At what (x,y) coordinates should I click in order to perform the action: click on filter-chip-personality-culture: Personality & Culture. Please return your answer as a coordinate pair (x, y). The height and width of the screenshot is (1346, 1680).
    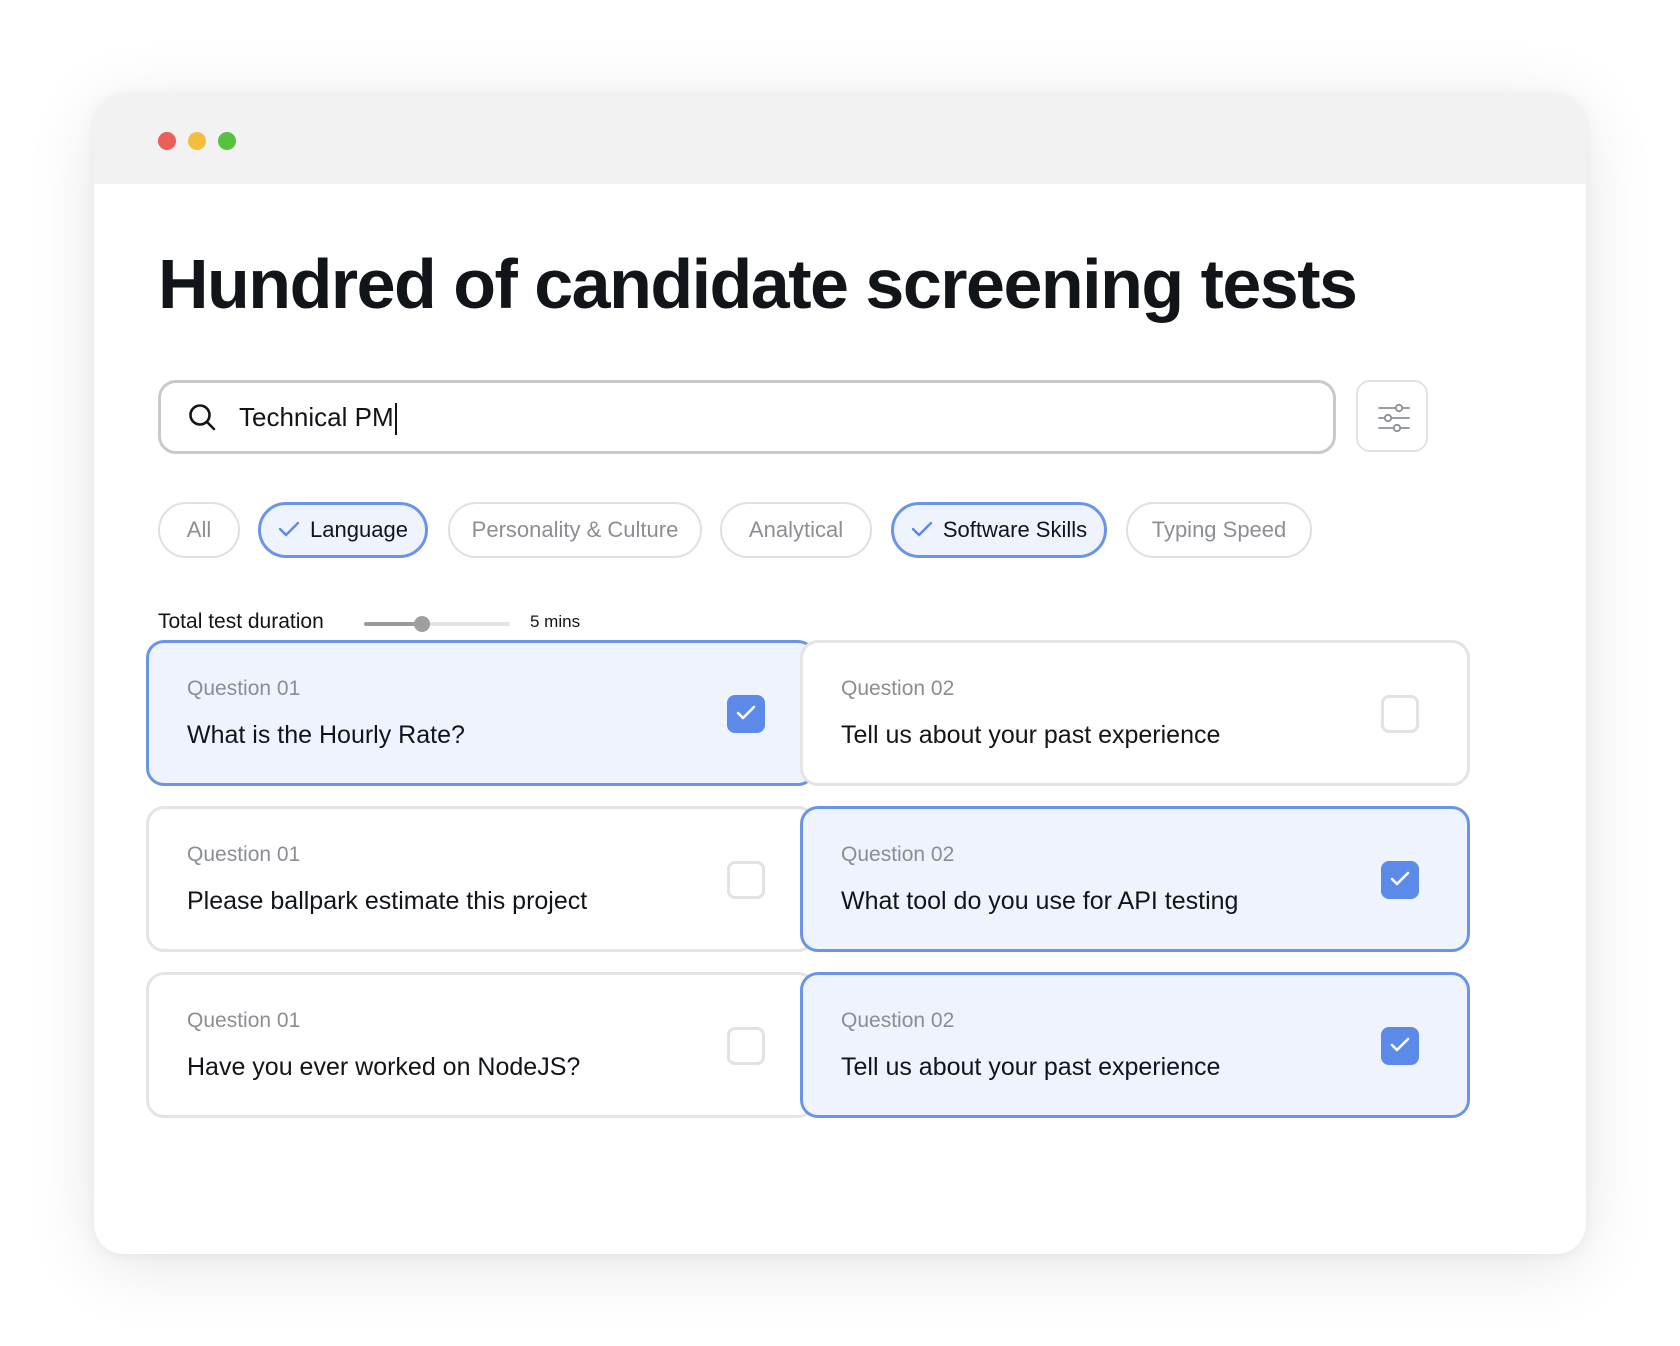
    Looking at the image, I should click on (575, 530).